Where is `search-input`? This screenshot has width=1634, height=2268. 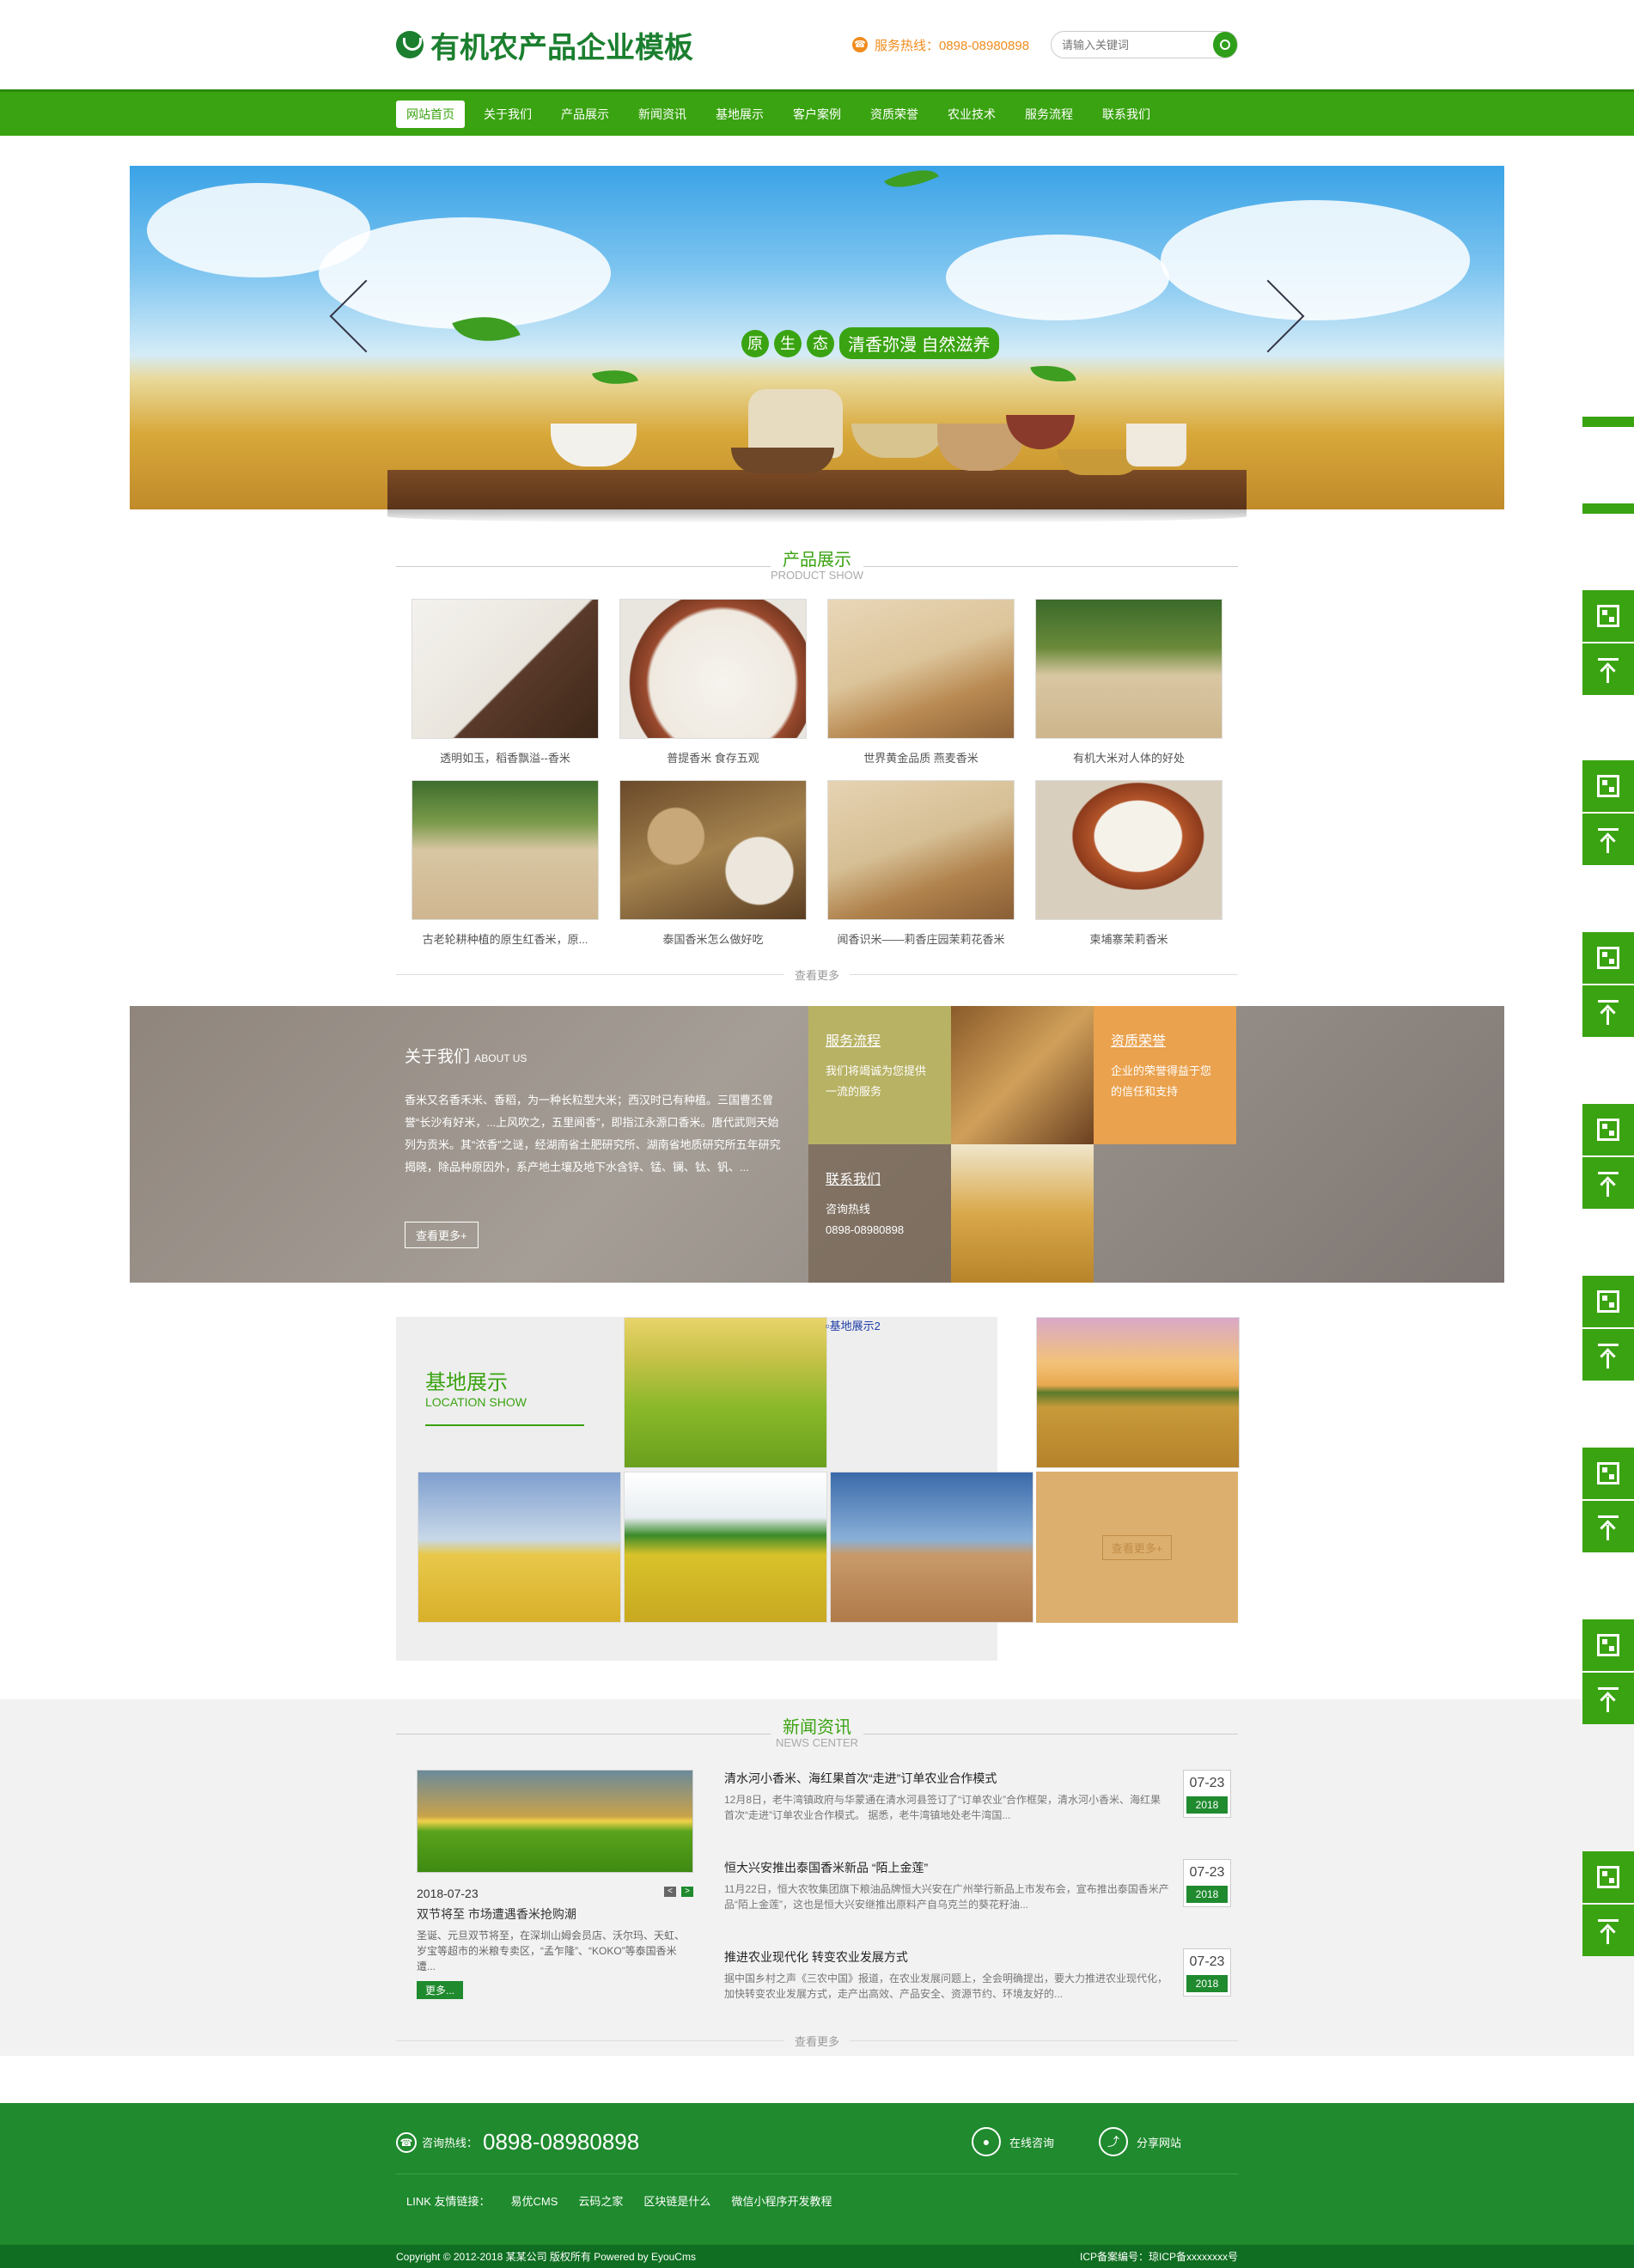 search-input is located at coordinates (1137, 45).